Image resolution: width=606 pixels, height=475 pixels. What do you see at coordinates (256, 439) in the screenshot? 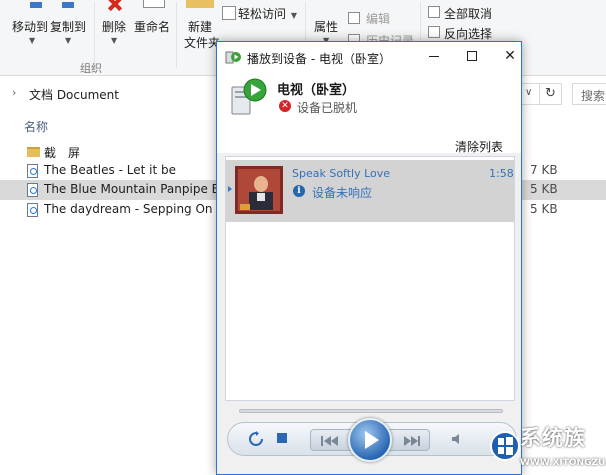
I see `repeat-icon` at bounding box center [256, 439].